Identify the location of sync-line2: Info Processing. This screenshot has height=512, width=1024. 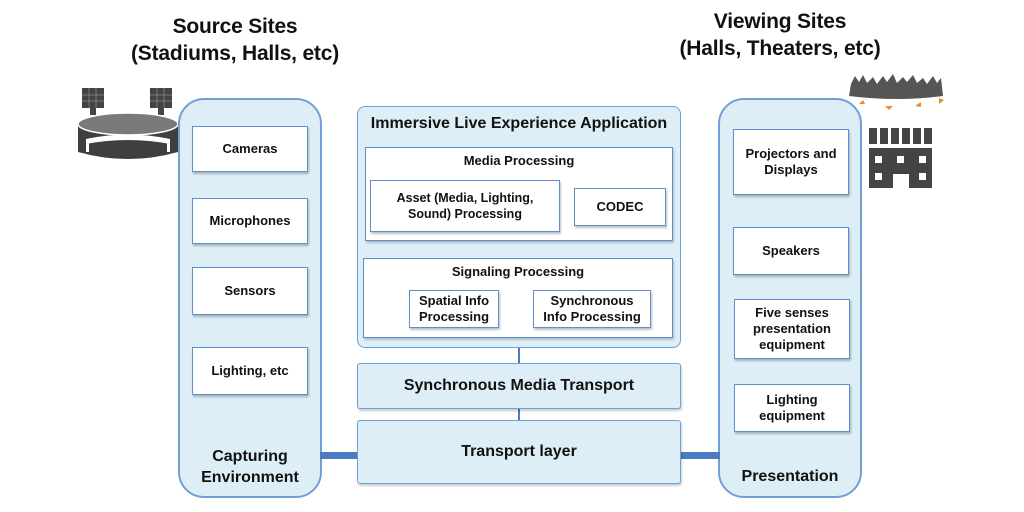
(592, 316).